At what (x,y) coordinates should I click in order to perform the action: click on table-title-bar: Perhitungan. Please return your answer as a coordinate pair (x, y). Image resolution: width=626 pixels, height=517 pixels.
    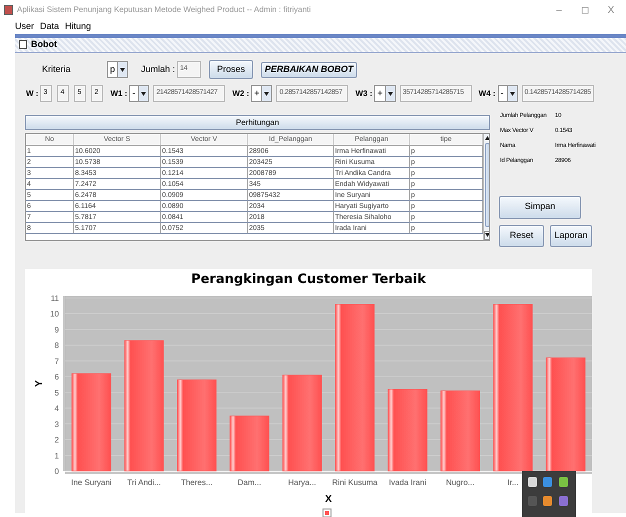
    Looking at the image, I should click on (257, 122).